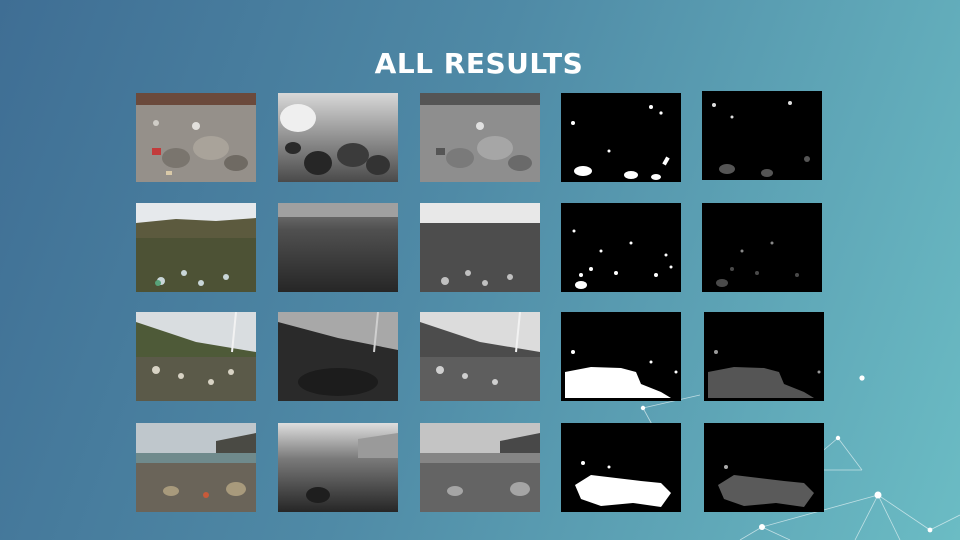  Describe the element at coordinates (196, 356) in the screenshot. I see `row3-photo` at that location.